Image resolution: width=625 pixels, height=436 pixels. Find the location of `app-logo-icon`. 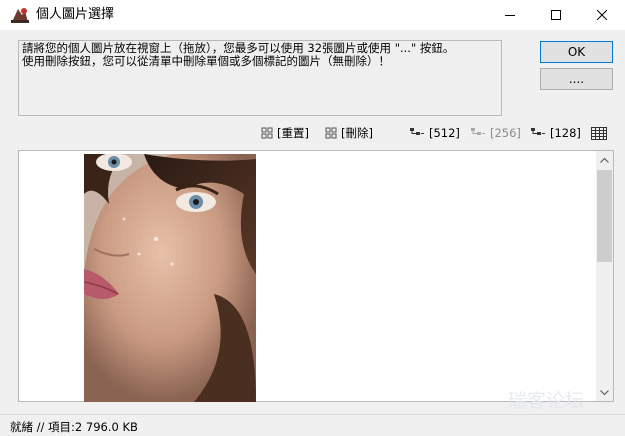

app-logo-icon is located at coordinates (20, 15).